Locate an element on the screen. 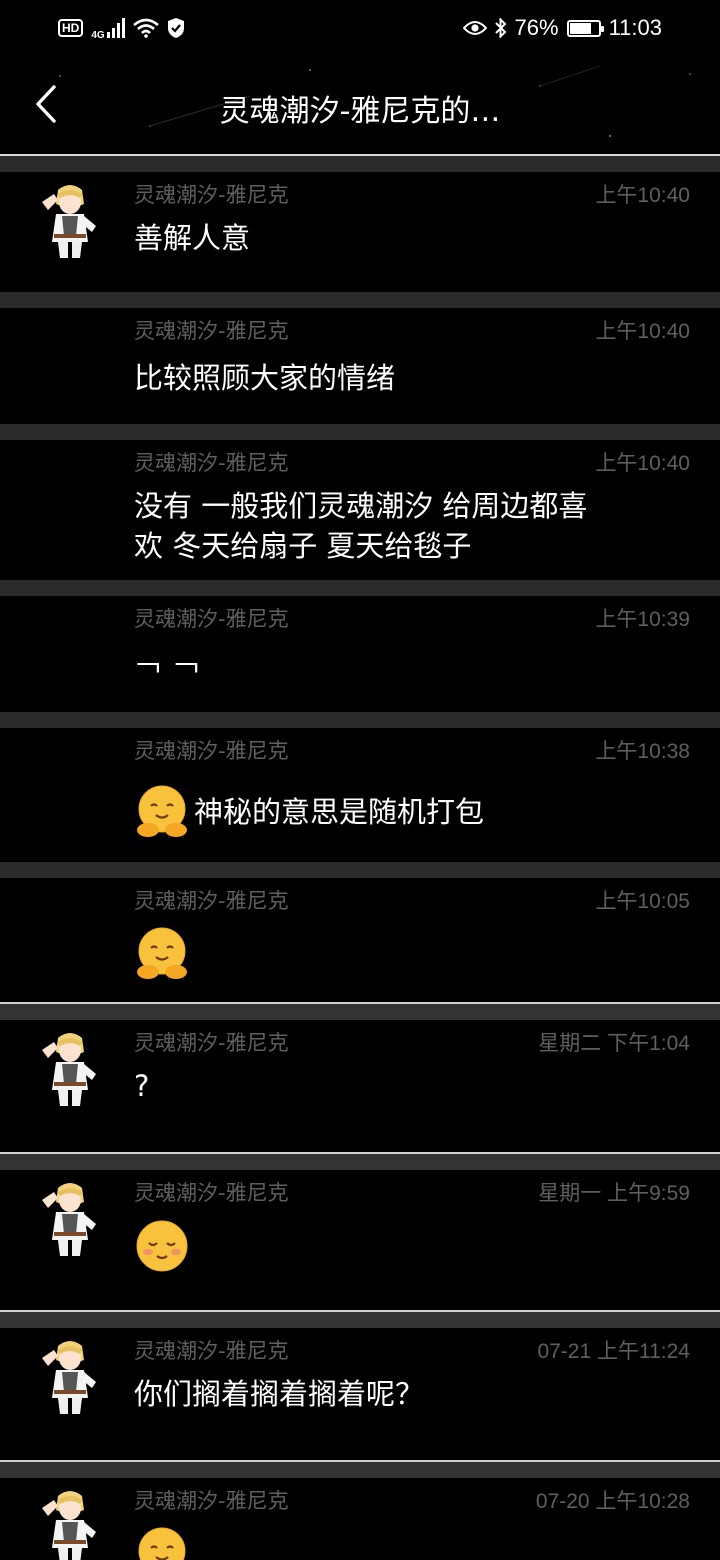 The height and width of the screenshot is (1560, 720). bluetooth-icon is located at coordinates (500, 28).